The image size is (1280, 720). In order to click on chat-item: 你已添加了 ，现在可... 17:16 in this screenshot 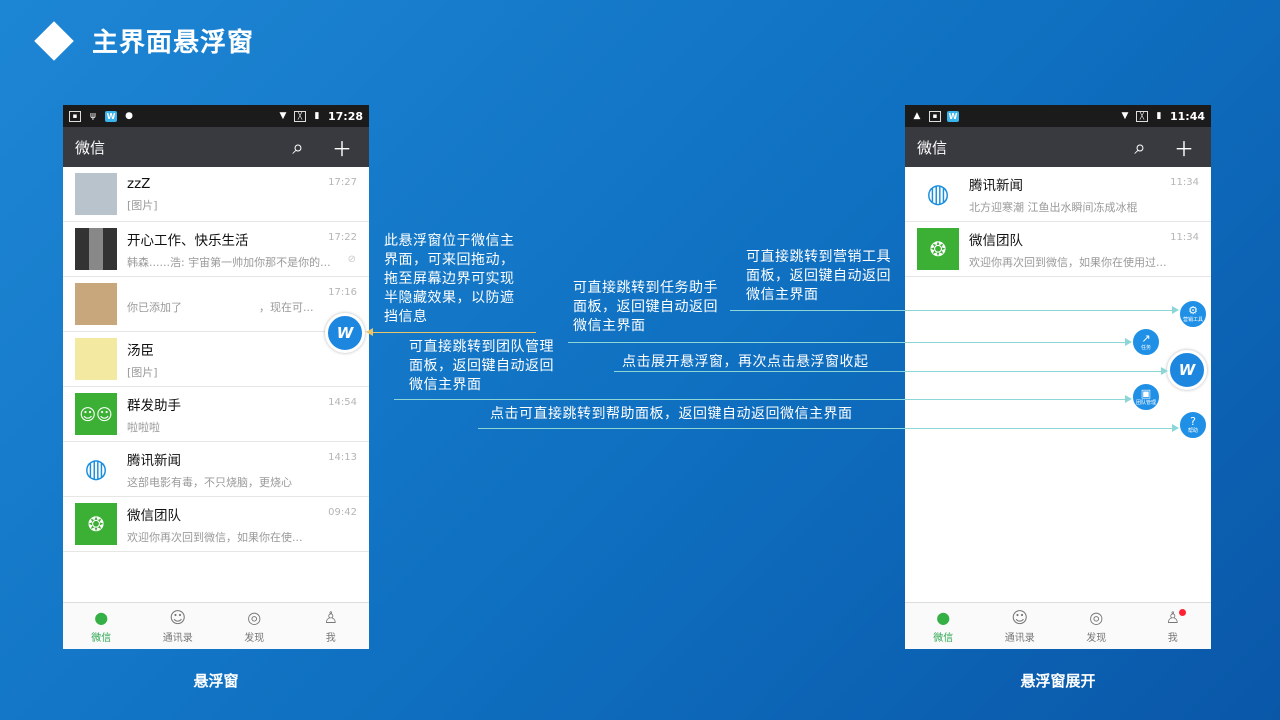, I will do `click(216, 304)`.